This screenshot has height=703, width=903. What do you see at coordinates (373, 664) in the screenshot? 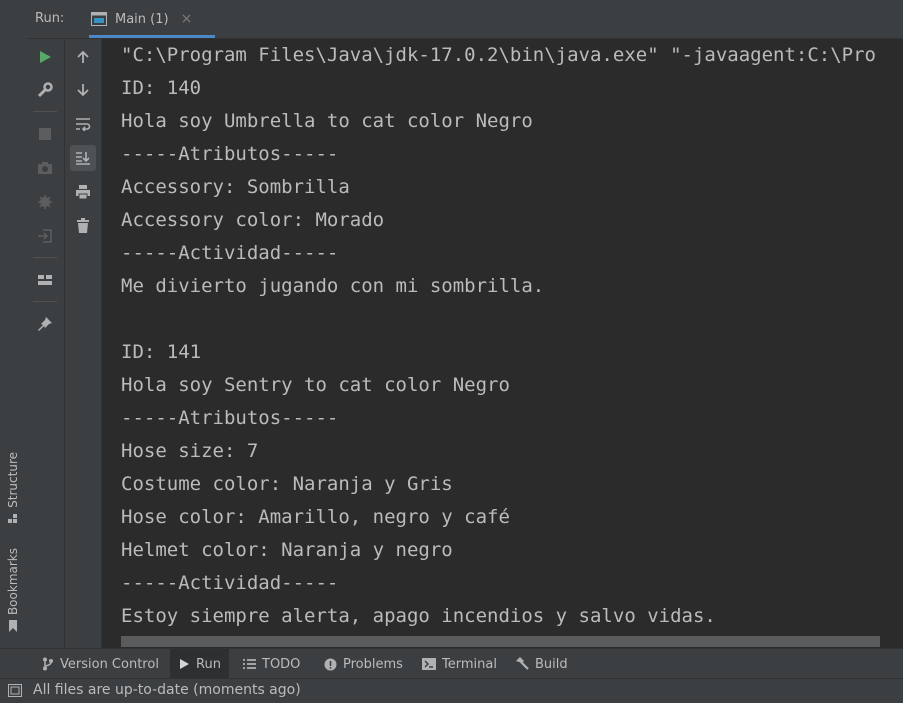
I see `tab-problems-label: Problems` at bounding box center [373, 664].